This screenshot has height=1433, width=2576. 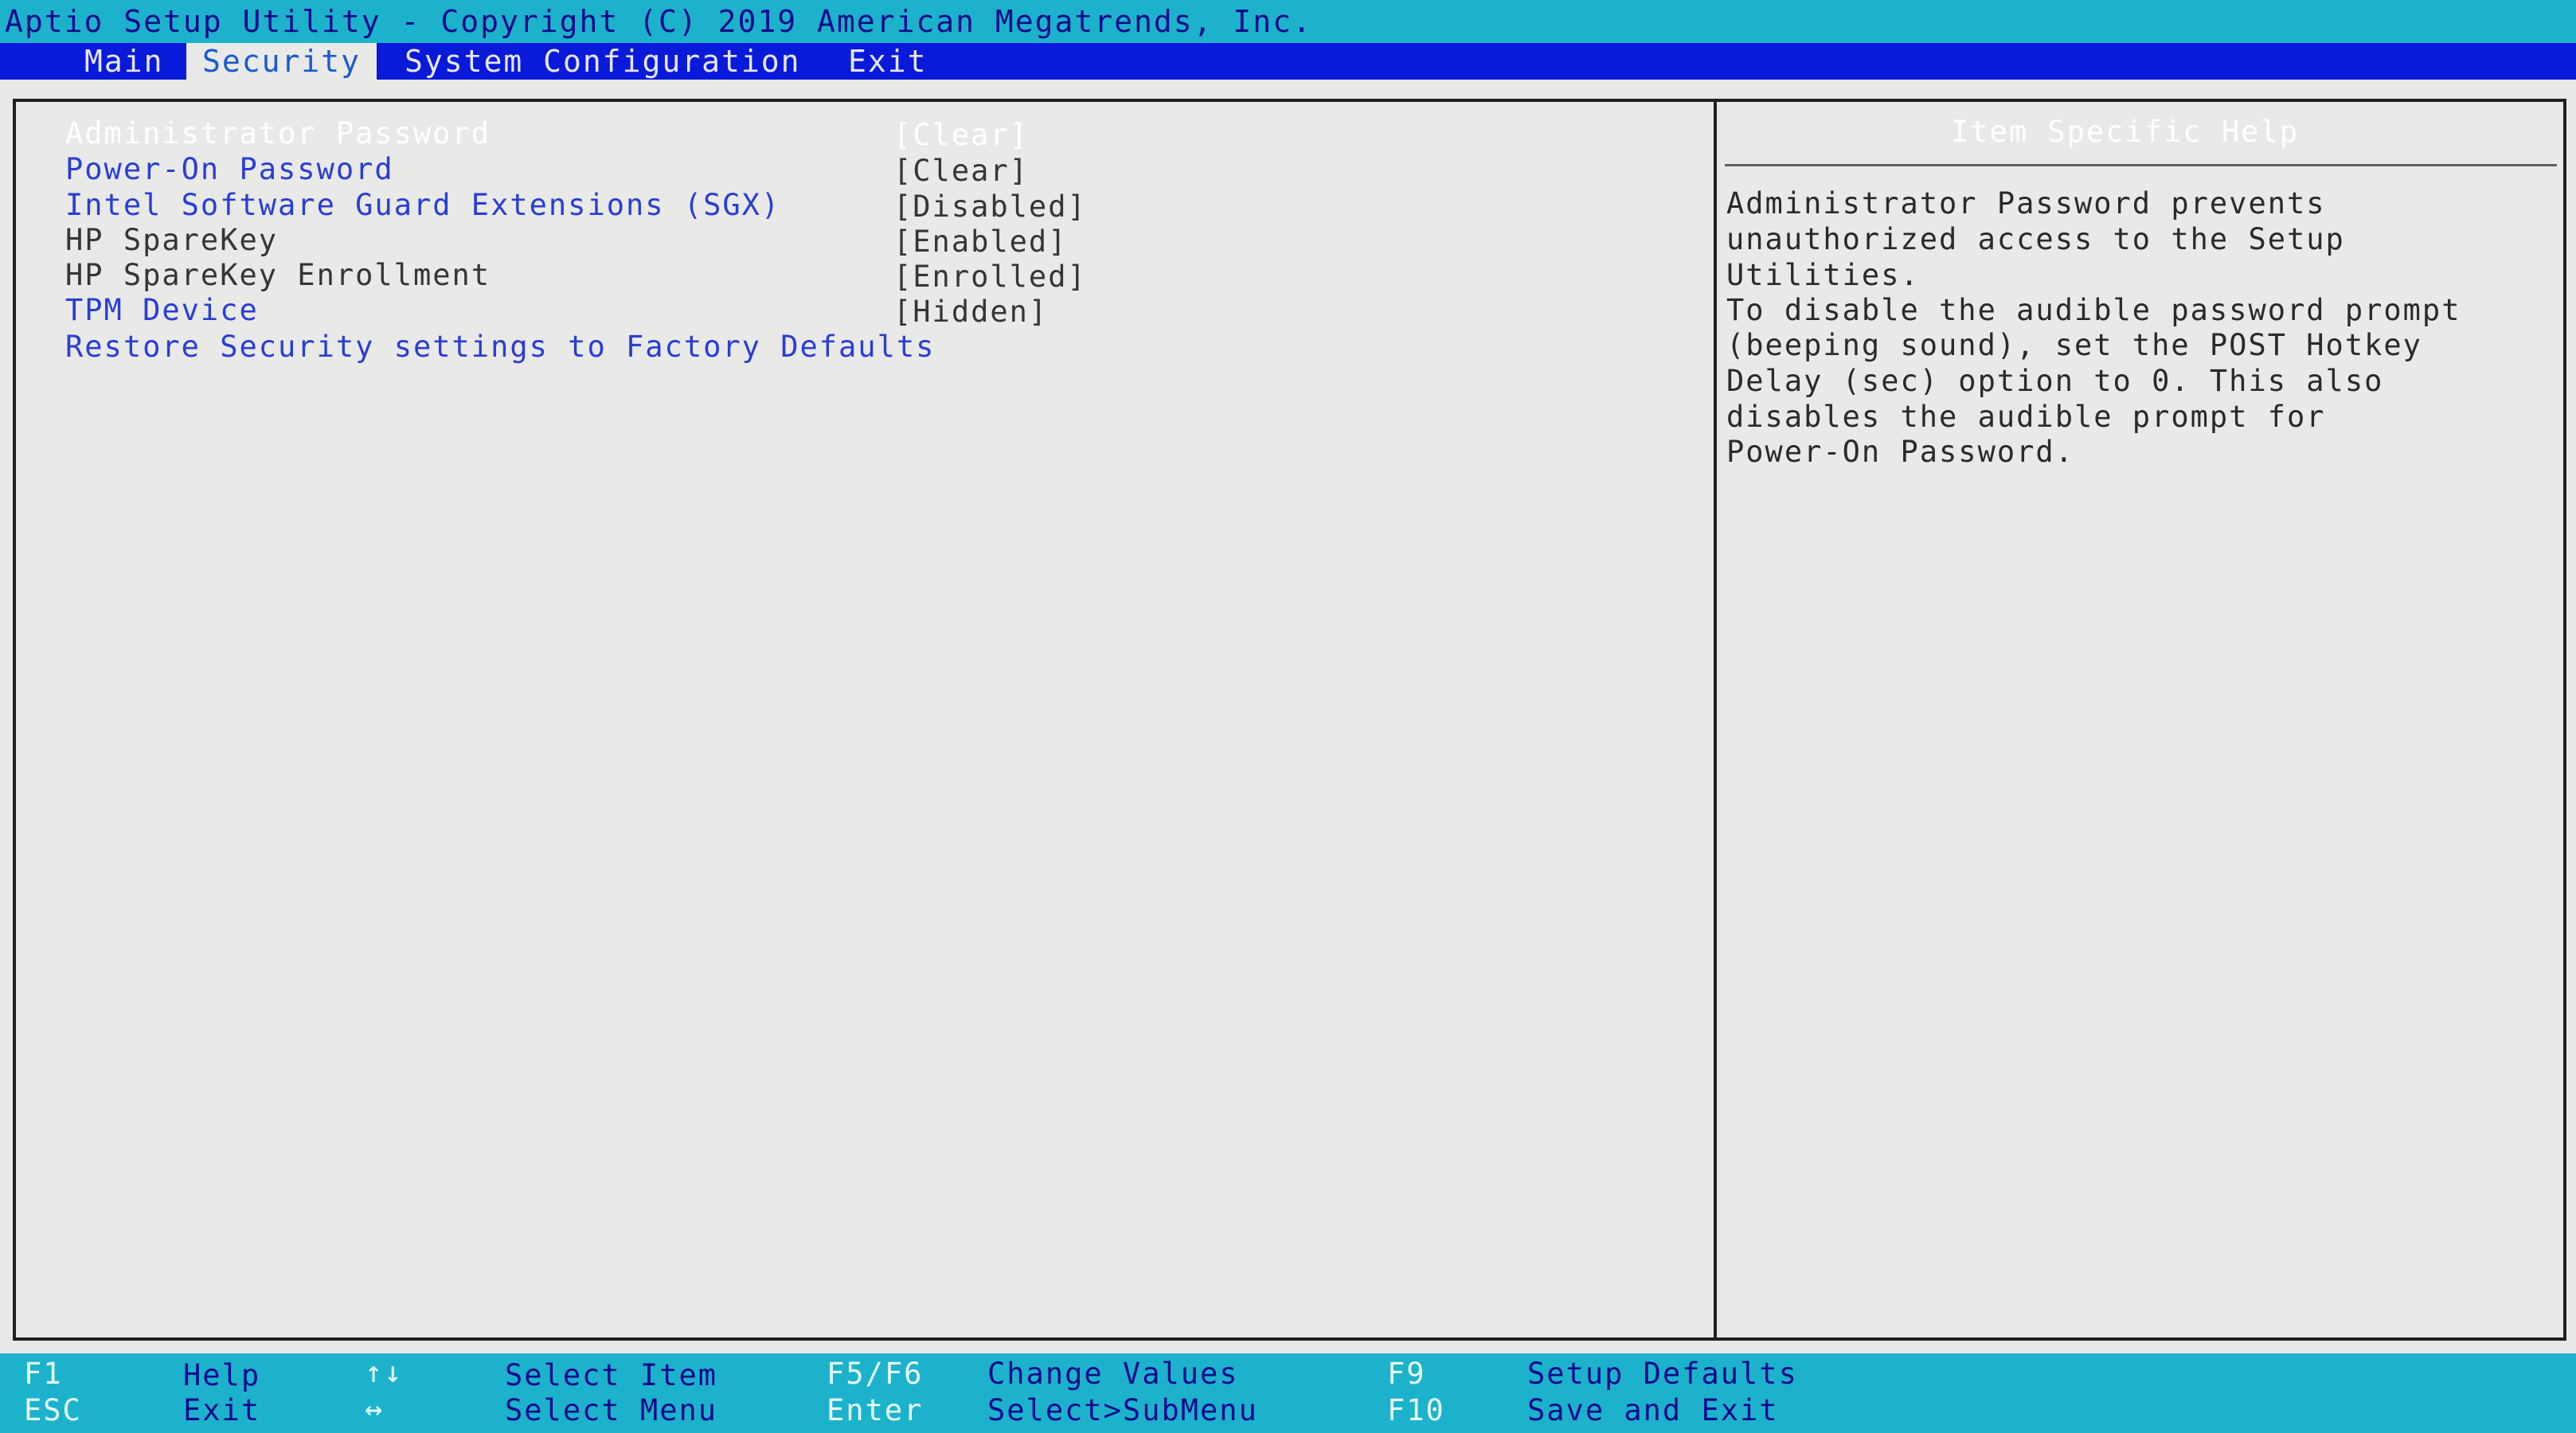 I want to click on key-desc-help: Help, so click(x=222, y=1375).